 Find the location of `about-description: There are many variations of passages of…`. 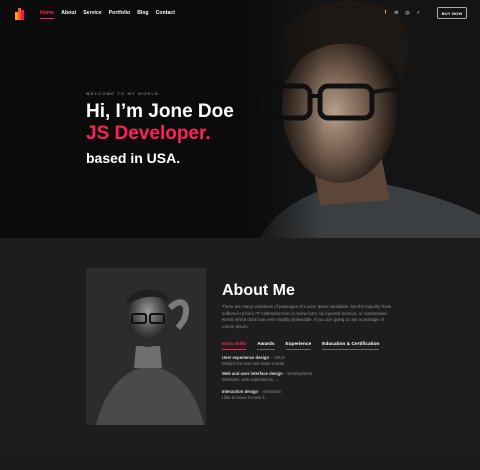

about-description: There are many variations of passages of… is located at coordinates (307, 316).